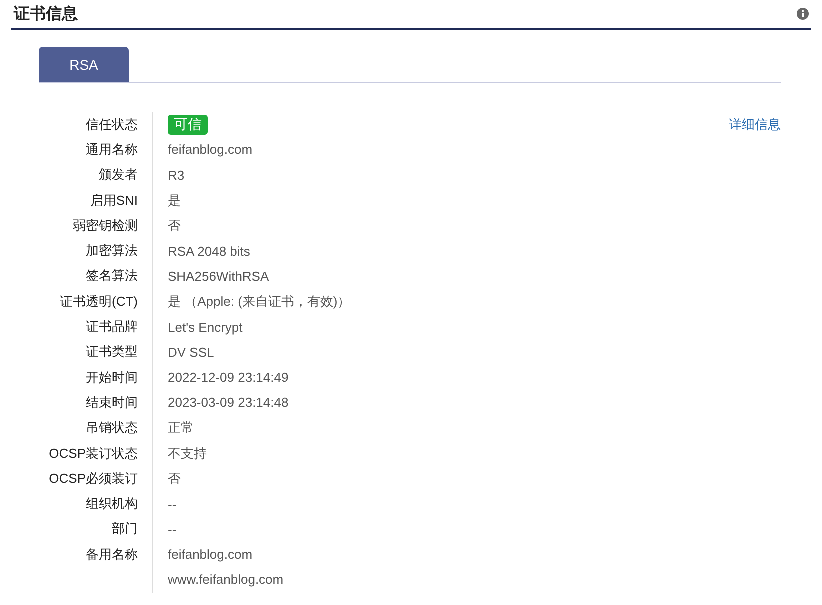 The image size is (822, 605). I want to click on field-label: 加密算法, so click(112, 251).